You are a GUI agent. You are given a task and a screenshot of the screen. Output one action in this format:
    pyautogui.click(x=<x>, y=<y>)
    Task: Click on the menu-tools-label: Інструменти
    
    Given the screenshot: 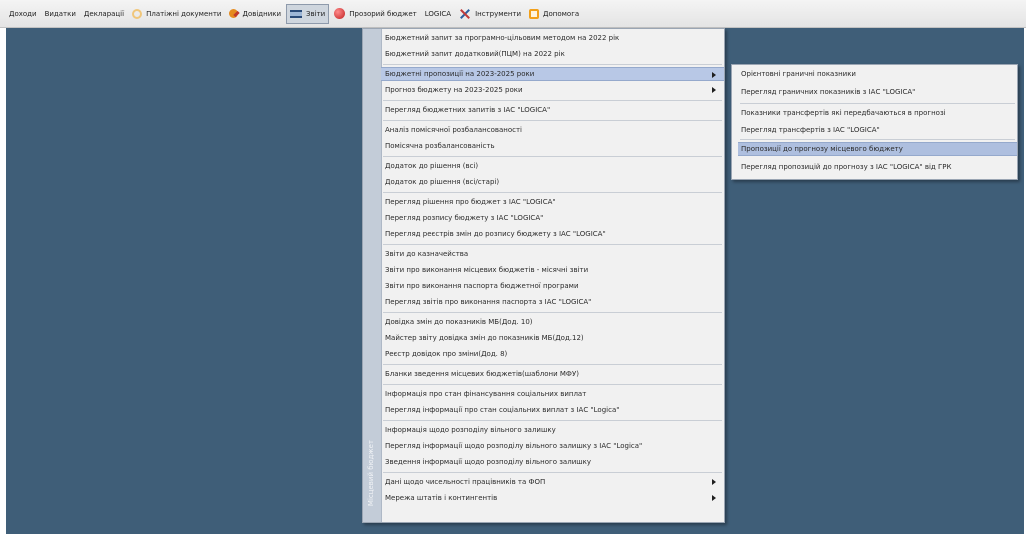 What is the action you would take?
    pyautogui.click(x=498, y=13)
    